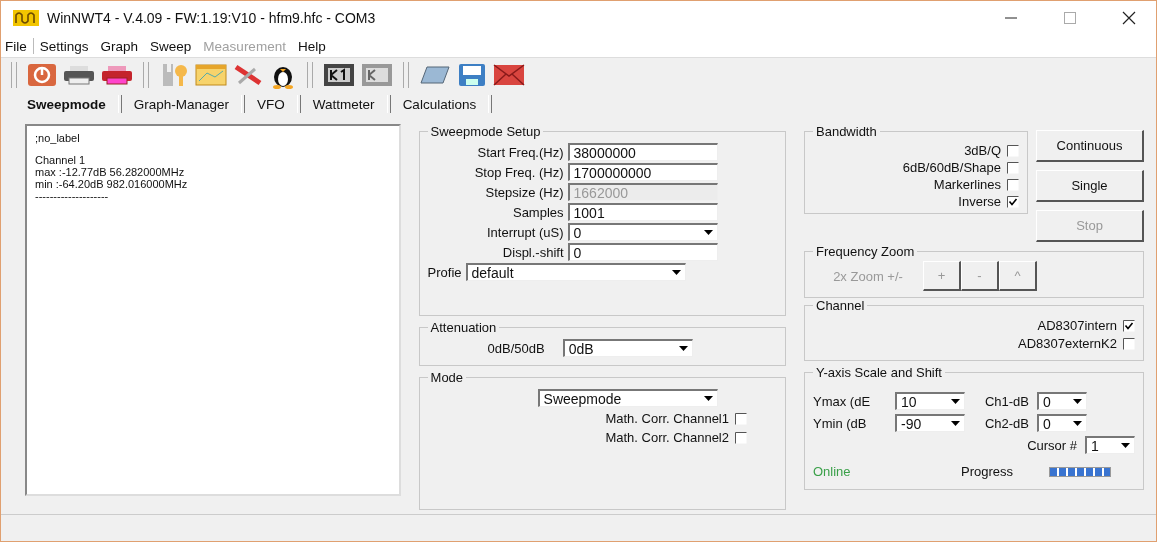 This screenshot has width=1157, height=542. Describe the element at coordinates (435, 75) in the screenshot. I see `folder-icon` at that location.